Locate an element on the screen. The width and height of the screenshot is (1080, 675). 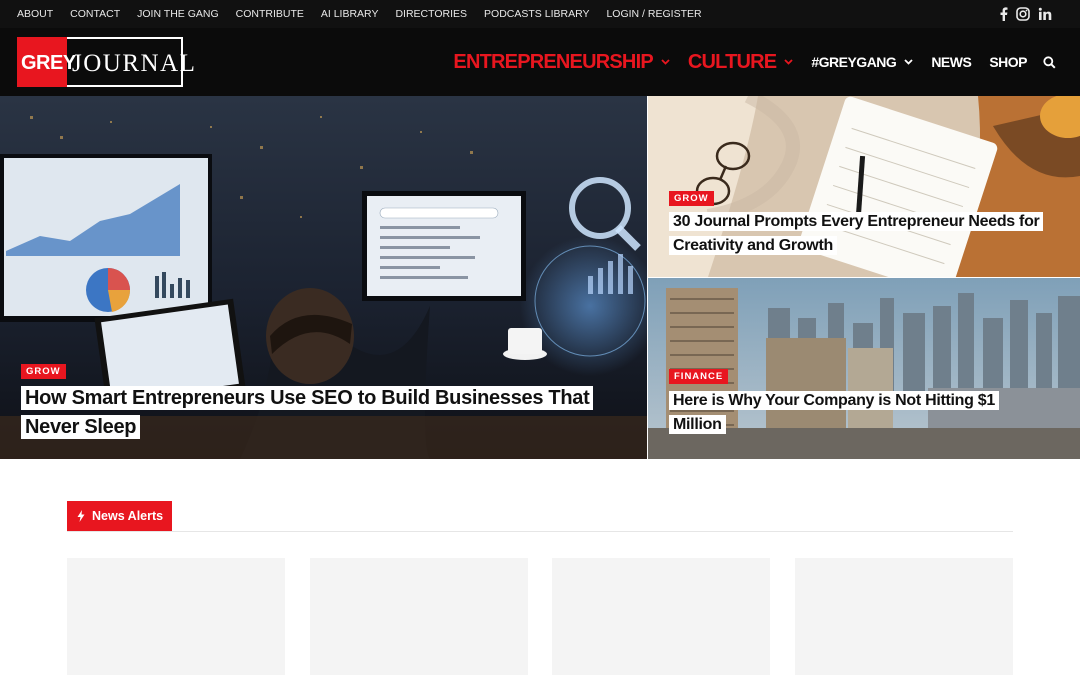
top-link-podcasts-library: PODCASTS LIBRARY is located at coordinates (536, 14).